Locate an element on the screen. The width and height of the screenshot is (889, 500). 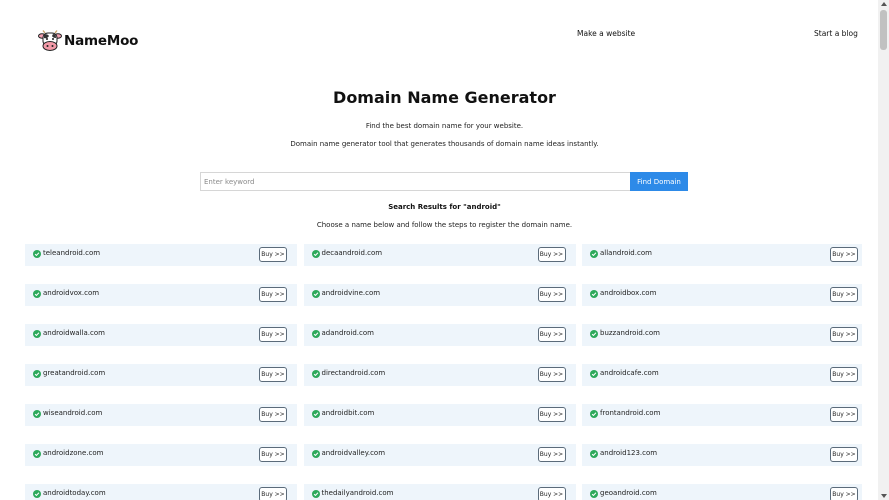
domain-result-card: greatandroid.com Buy >> is located at coordinates (161, 375).